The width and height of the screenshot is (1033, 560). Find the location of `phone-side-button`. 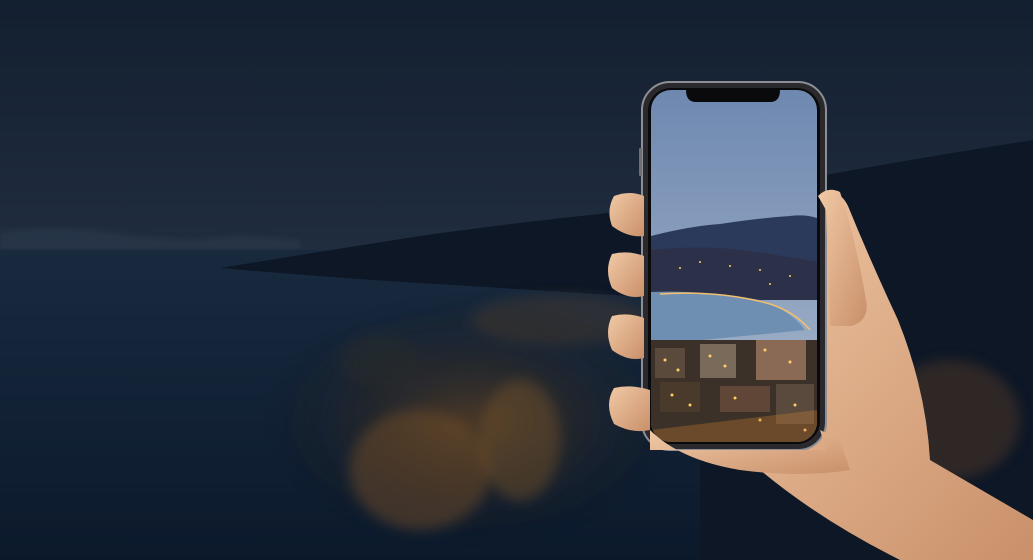

phone-side-button is located at coordinates (640, 162).